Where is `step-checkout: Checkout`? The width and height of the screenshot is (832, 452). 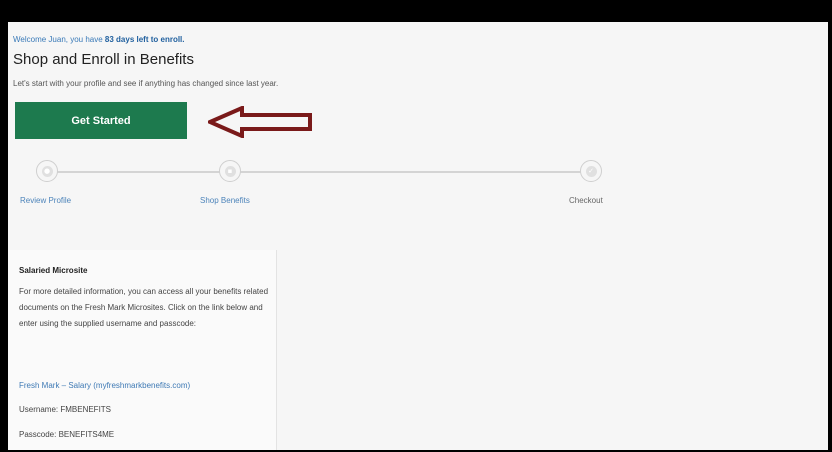
step-checkout: Checkout is located at coordinates (586, 200).